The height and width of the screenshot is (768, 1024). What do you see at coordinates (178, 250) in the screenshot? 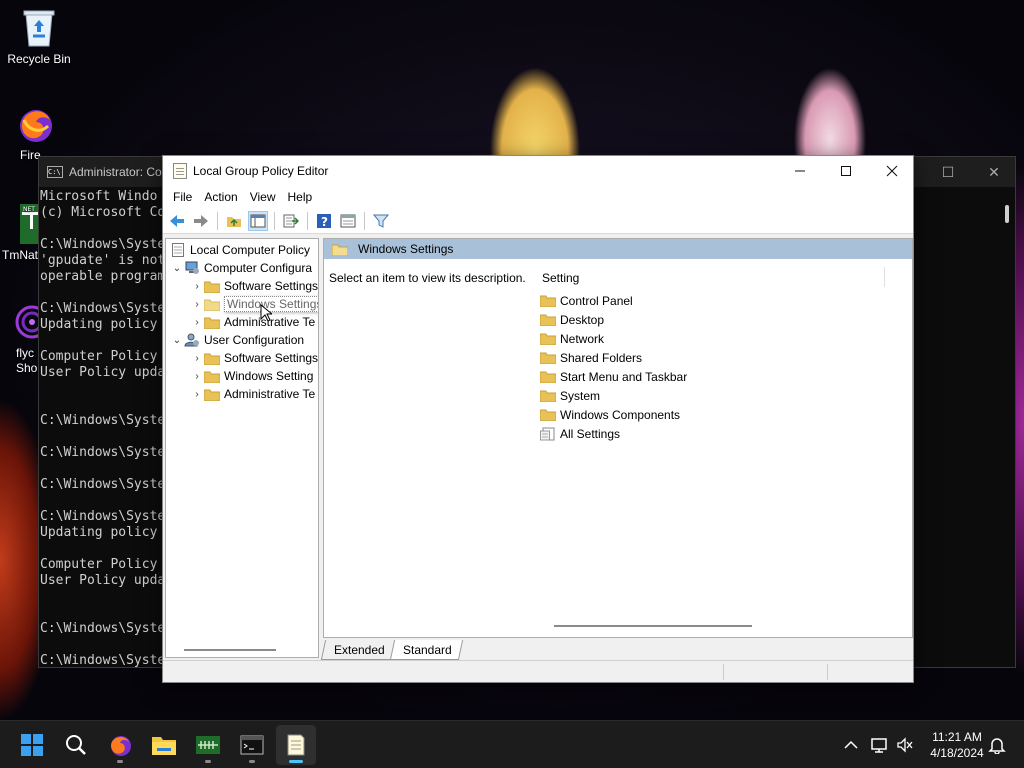
I see `policy-icon` at bounding box center [178, 250].